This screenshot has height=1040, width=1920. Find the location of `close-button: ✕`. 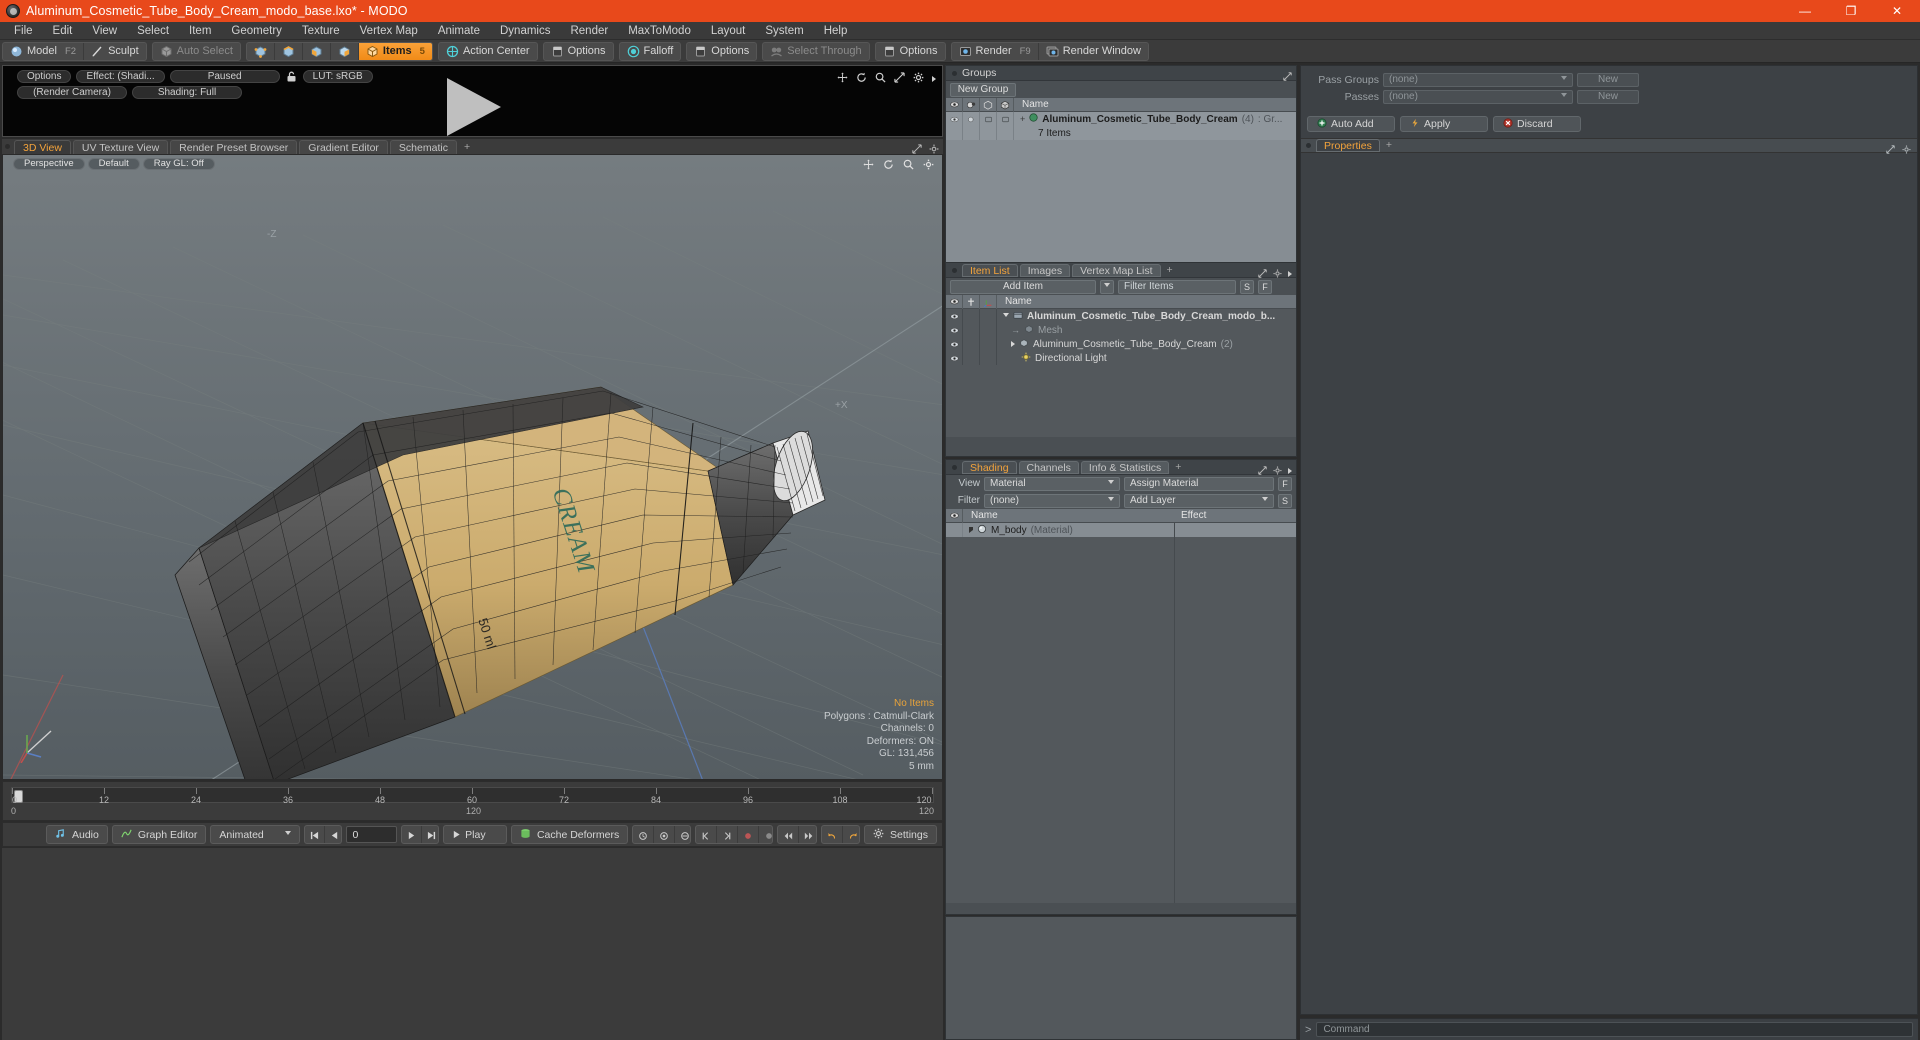

close-button: ✕ is located at coordinates (1897, 11).